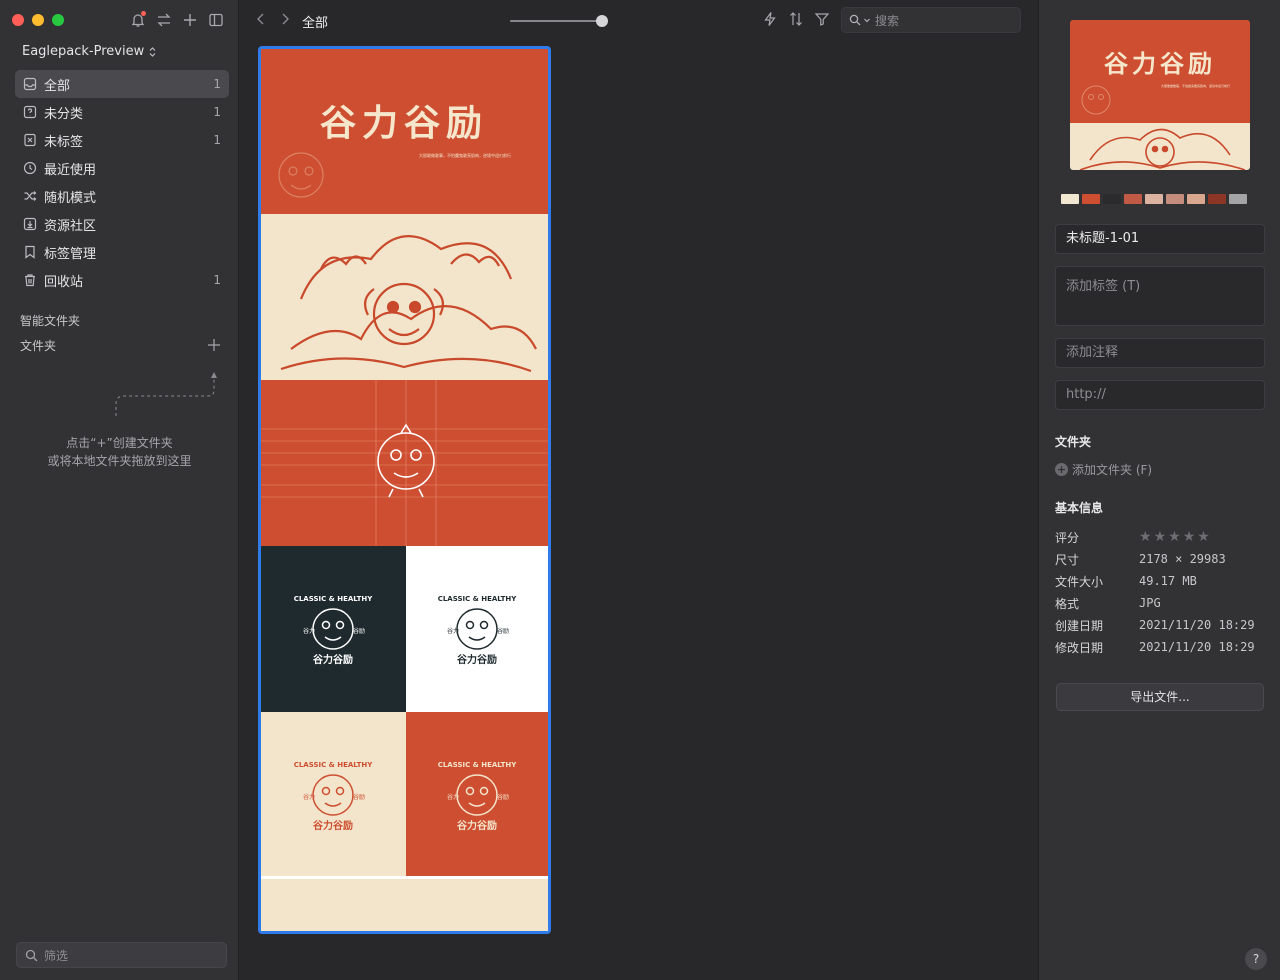  Describe the element at coordinates (1160, 63) in the screenshot. I see `preview-headline: 谷力谷励` at that location.